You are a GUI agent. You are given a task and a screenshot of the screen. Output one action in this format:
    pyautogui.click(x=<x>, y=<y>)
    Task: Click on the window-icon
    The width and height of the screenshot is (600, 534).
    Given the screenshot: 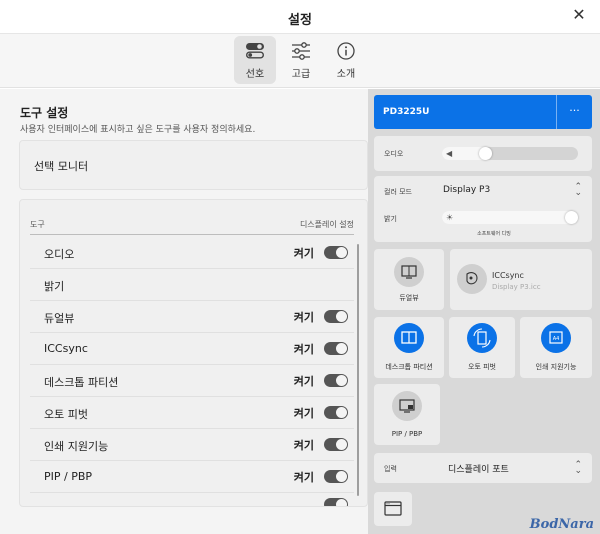 What is the action you would take?
    pyautogui.click(x=393, y=508)
    